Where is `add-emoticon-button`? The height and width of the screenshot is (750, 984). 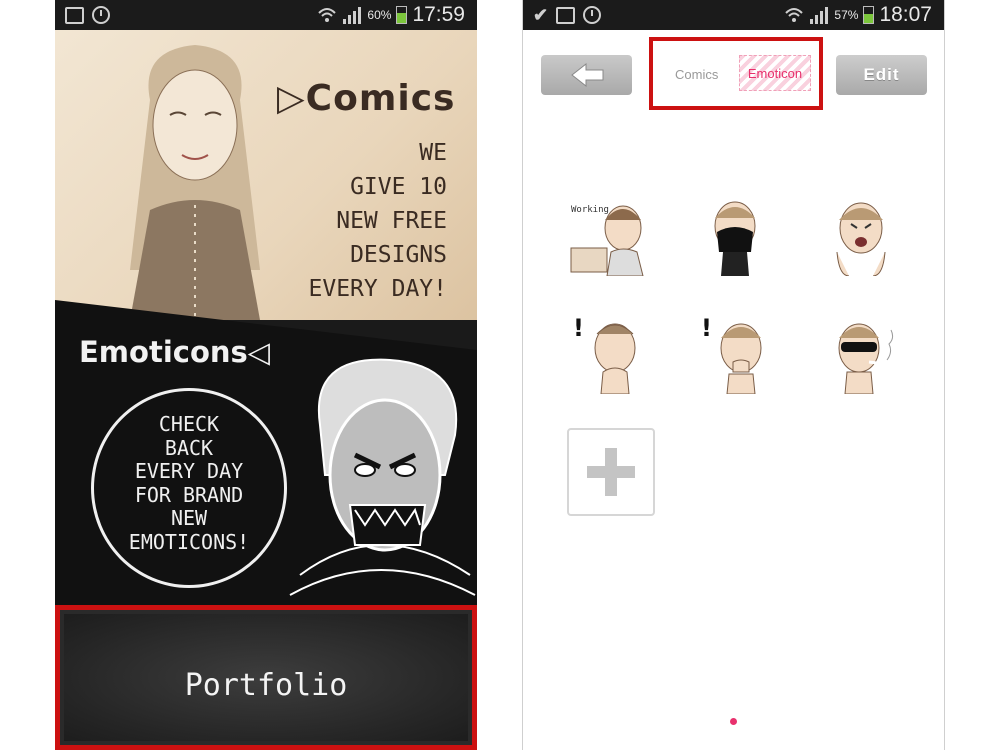 add-emoticon-button is located at coordinates (611, 472).